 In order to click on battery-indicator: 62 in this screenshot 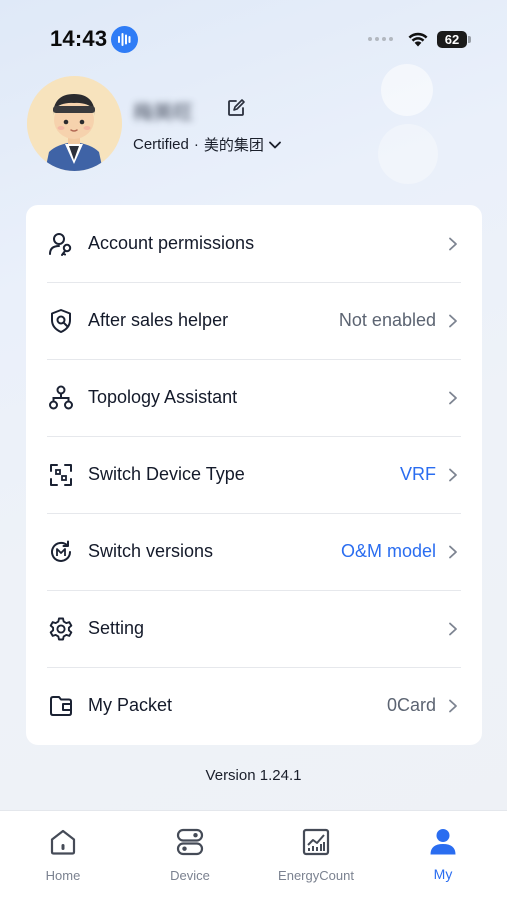, I will do `click(454, 39)`.